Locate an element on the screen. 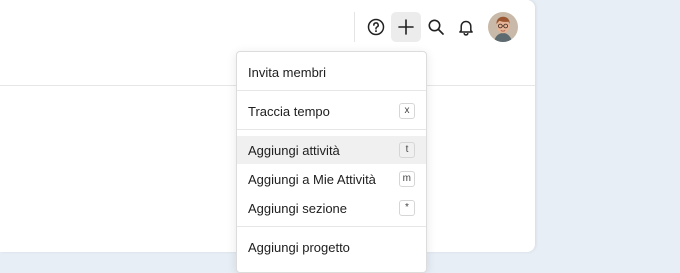 Image resolution: width=680 pixels, height=273 pixels. menu-item-label: Traccia tempo is located at coordinates (289, 111).